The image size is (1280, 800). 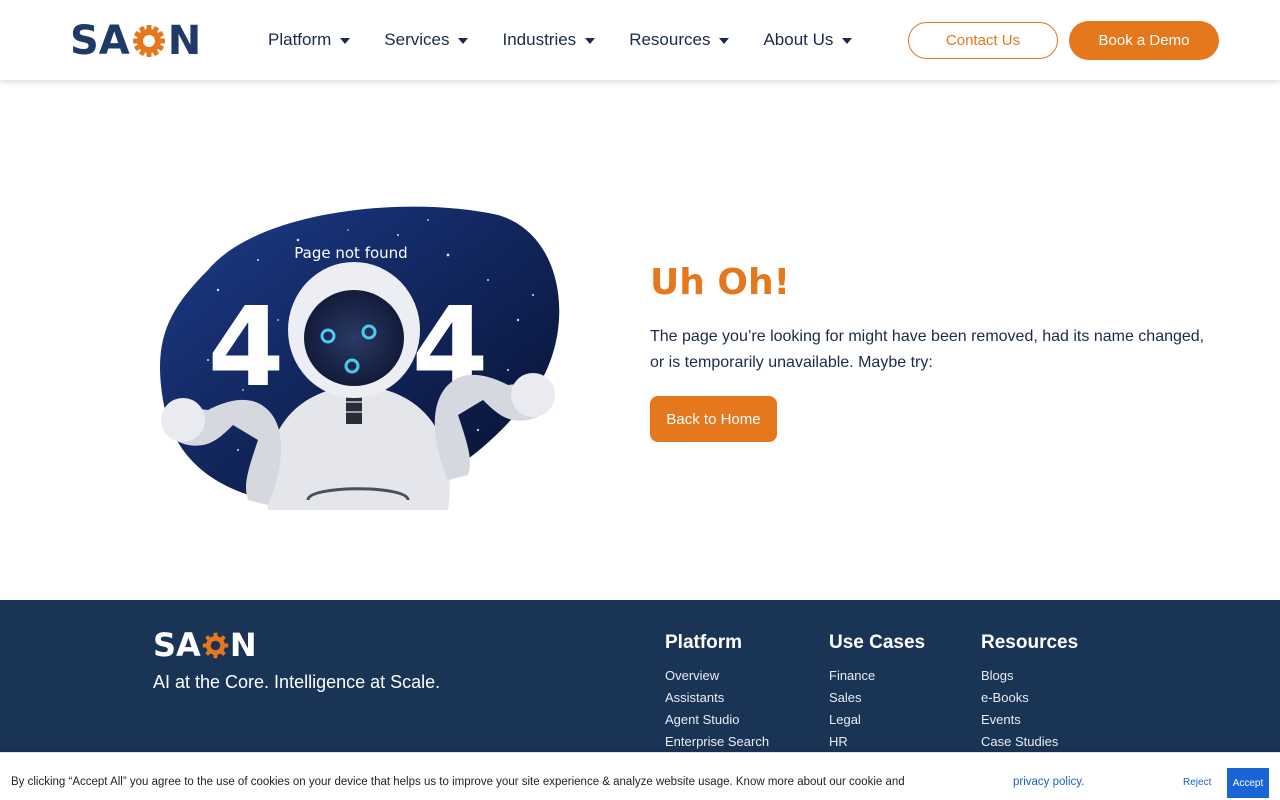 What do you see at coordinates (713, 419) in the screenshot?
I see `back-to-home-button: Back to Home` at bounding box center [713, 419].